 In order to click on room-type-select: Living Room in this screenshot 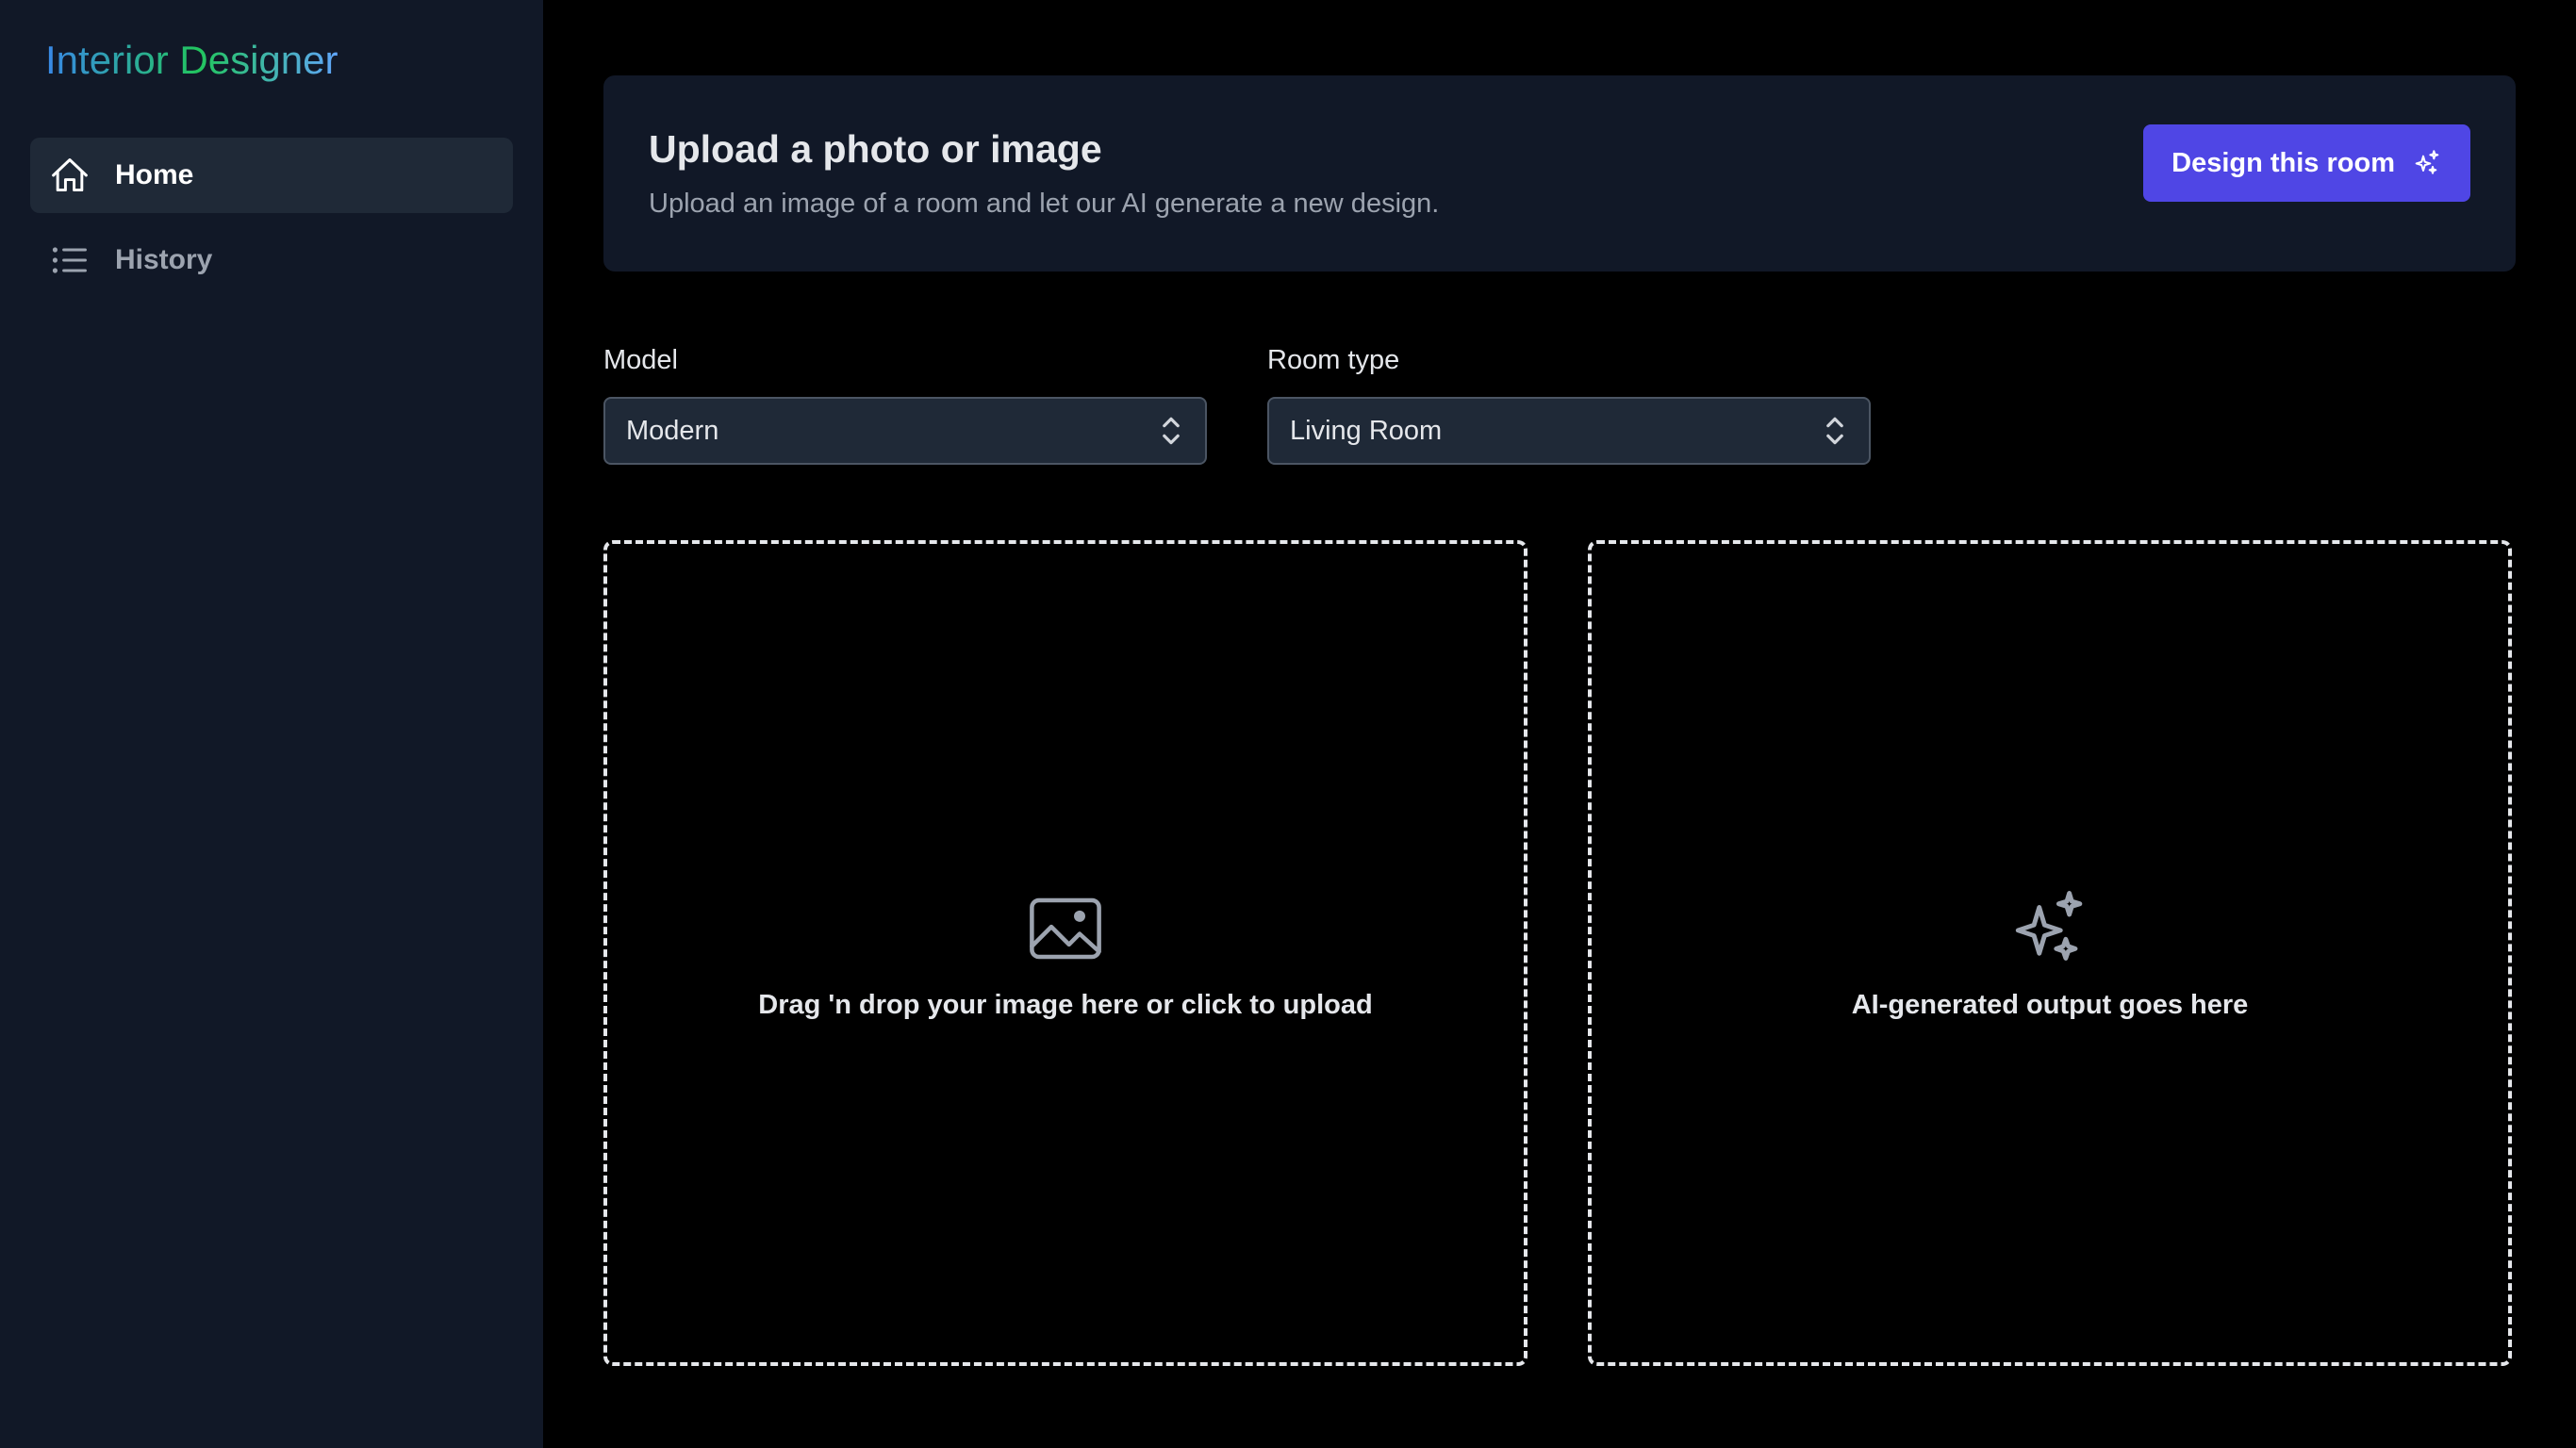, I will do `click(1569, 431)`.